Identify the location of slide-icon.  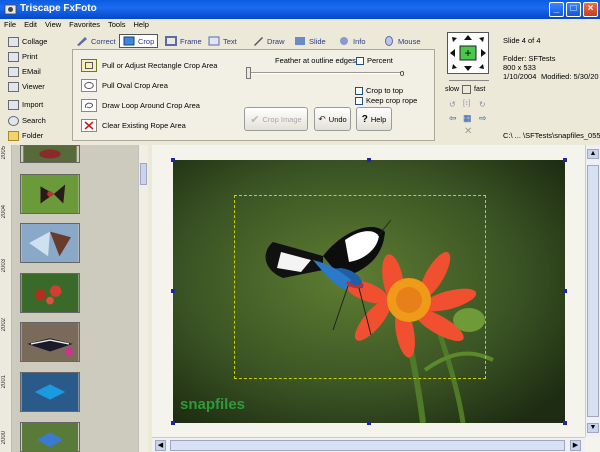
(300, 41).